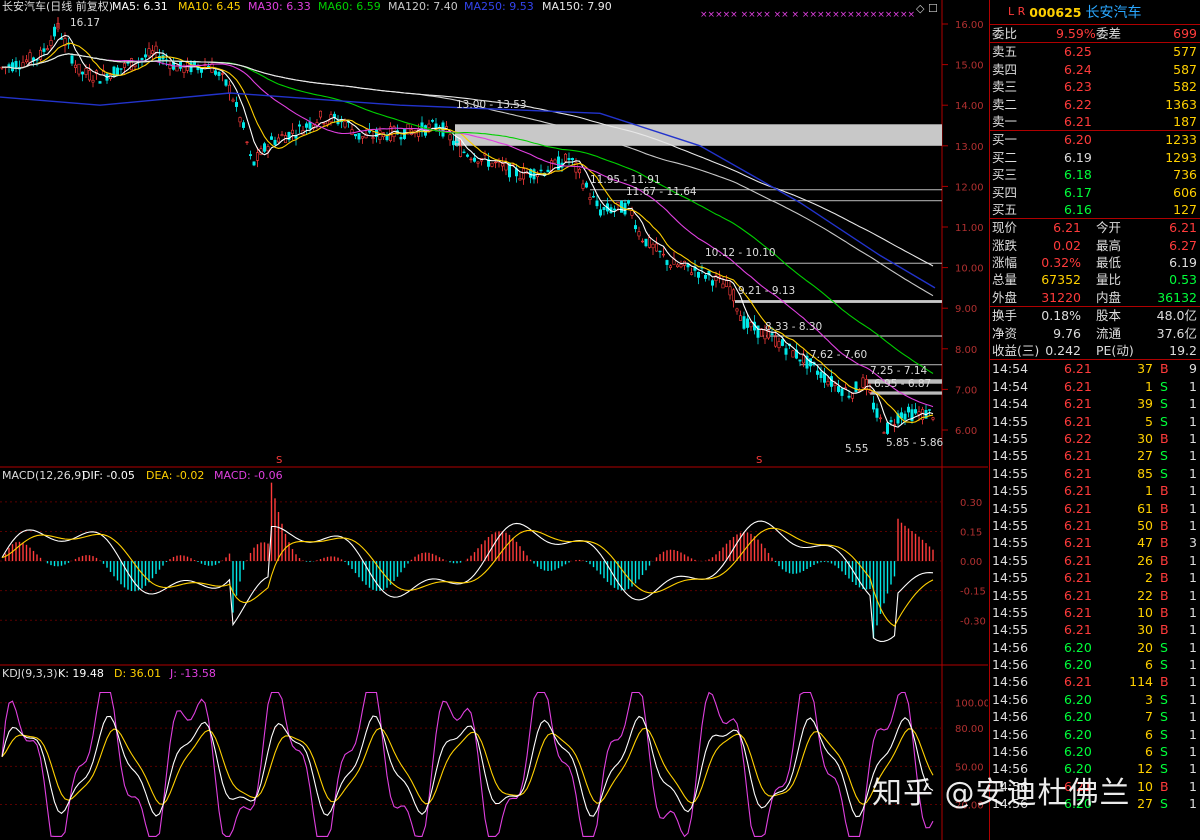  What do you see at coordinates (1095, 455) in the screenshot?
I see `tick-row: 14:55 6.21 27 S 1` at bounding box center [1095, 455].